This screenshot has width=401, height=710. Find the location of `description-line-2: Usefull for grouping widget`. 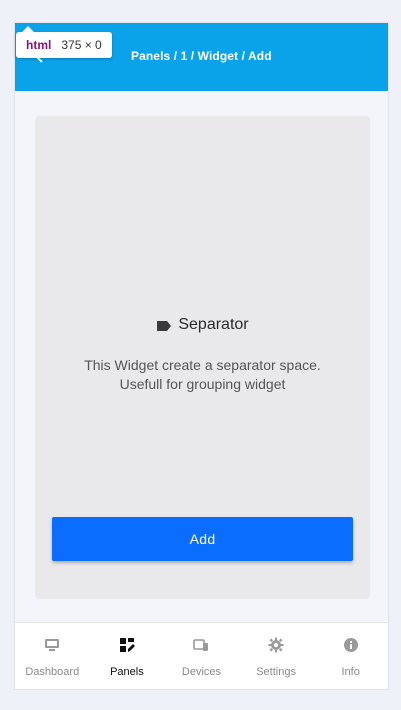

description-line-2: Usefull for grouping widget is located at coordinates (202, 384).